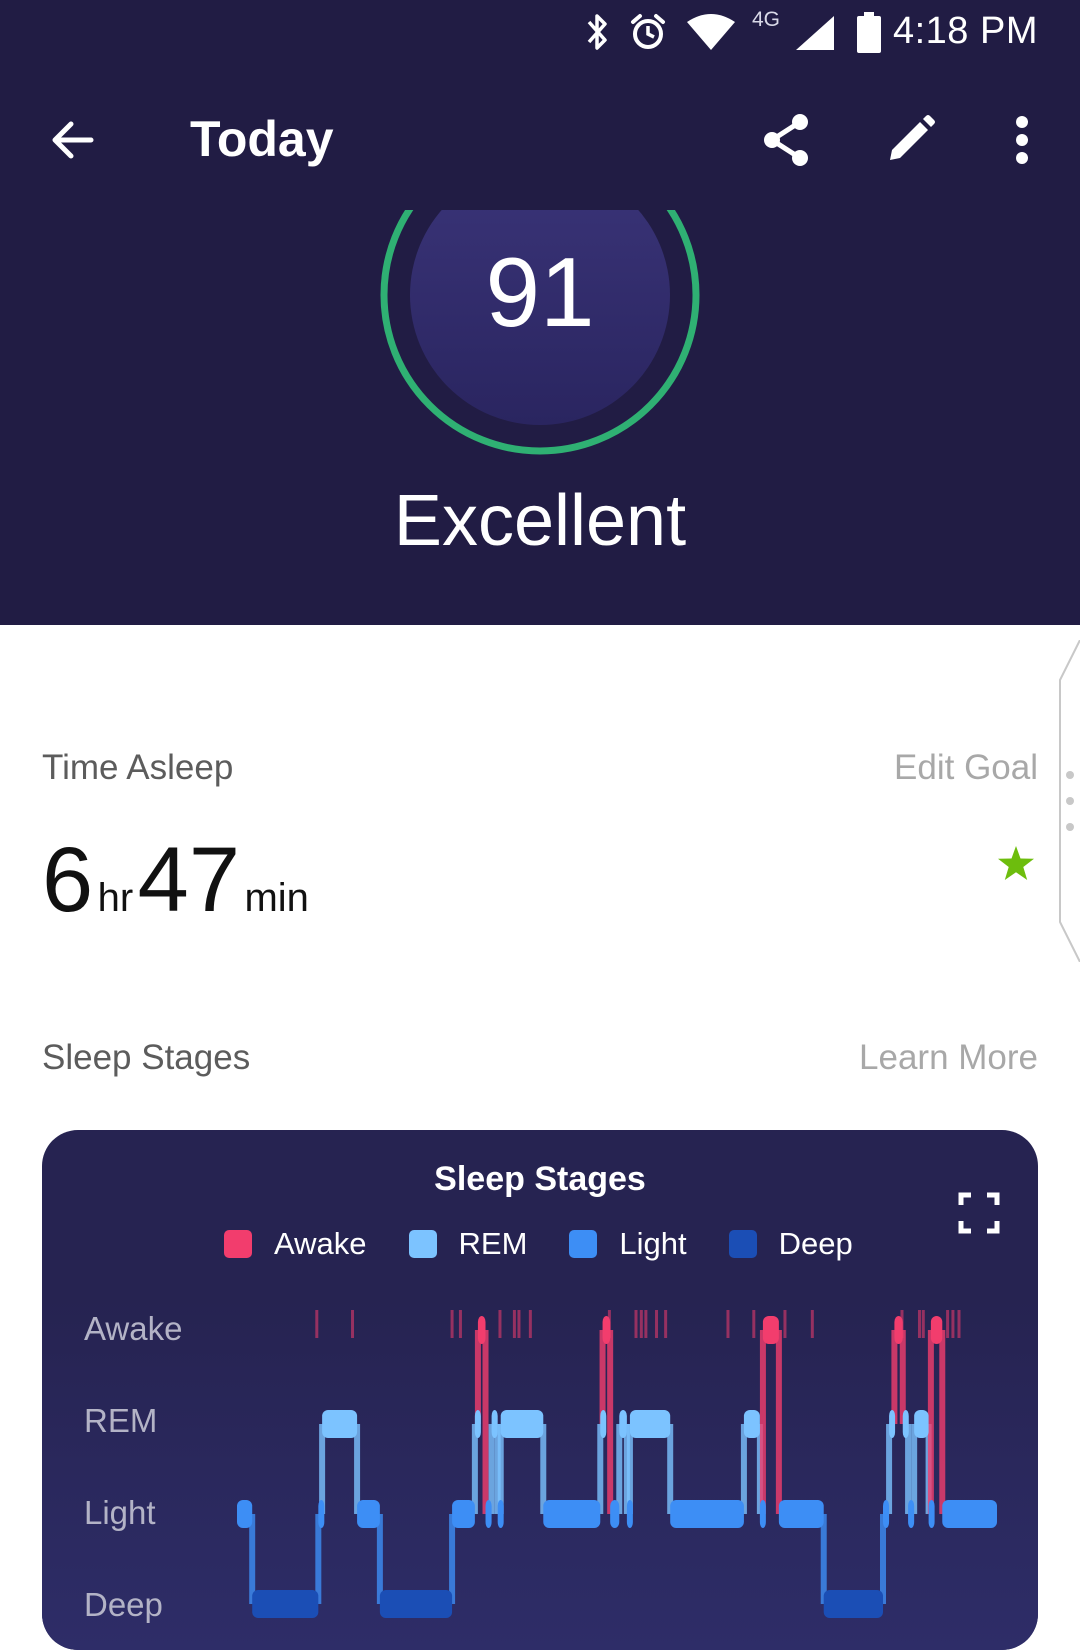 Image resolution: width=1080 pixels, height=1650 pixels. What do you see at coordinates (648, 31) in the screenshot?
I see `alarm-icon` at bounding box center [648, 31].